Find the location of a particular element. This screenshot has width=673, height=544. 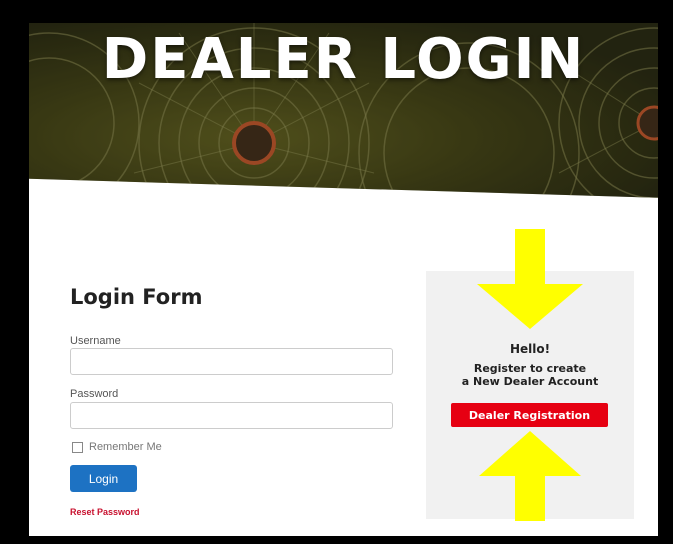

arrow-down-icon is located at coordinates (530, 279).